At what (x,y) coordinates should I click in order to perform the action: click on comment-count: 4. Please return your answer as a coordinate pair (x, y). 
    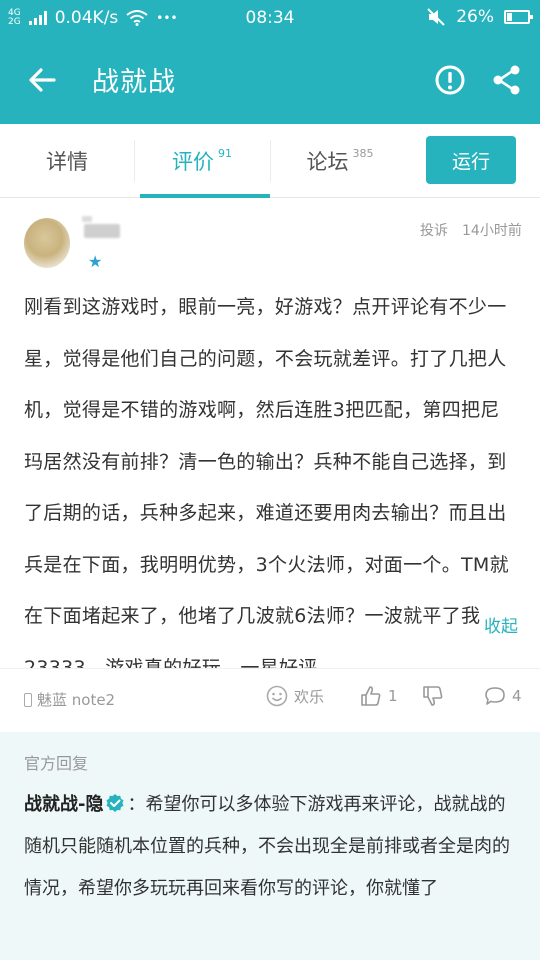
    Looking at the image, I should click on (517, 696).